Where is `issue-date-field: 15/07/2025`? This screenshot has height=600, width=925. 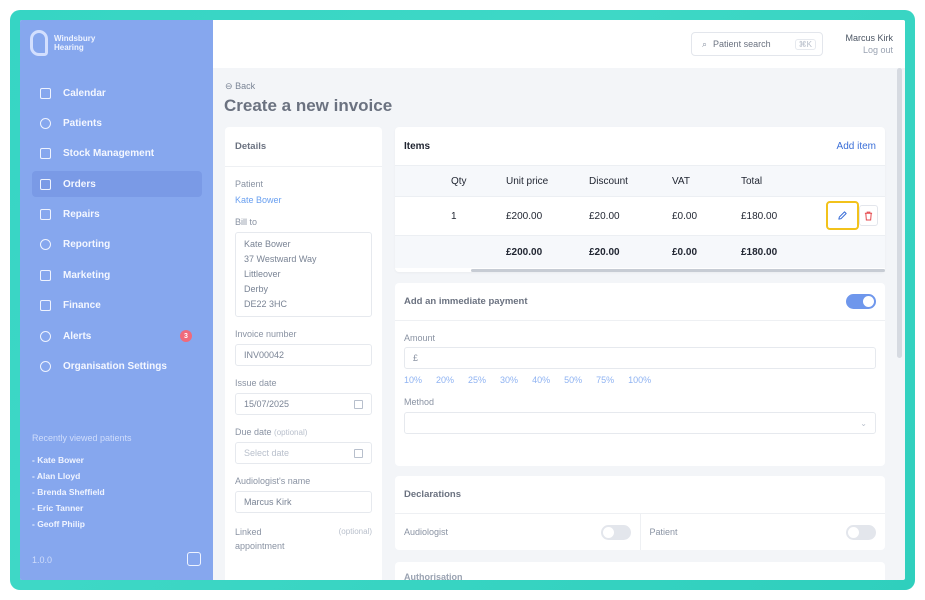 issue-date-field: 15/07/2025 is located at coordinates (303, 404).